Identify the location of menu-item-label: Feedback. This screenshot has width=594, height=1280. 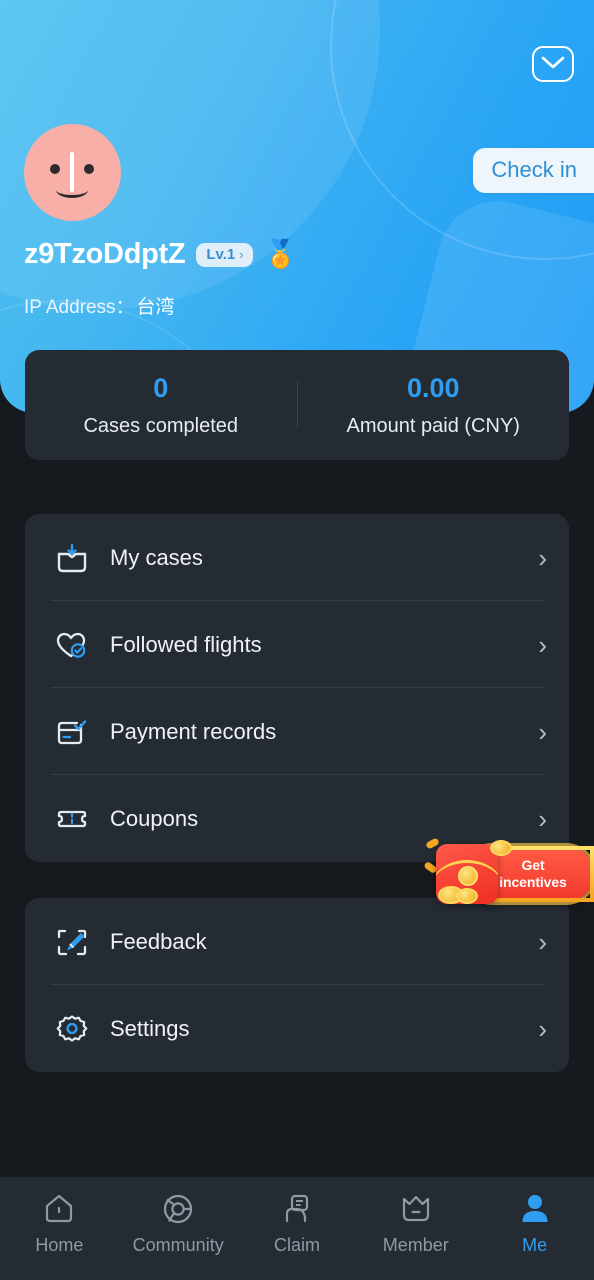
(158, 941).